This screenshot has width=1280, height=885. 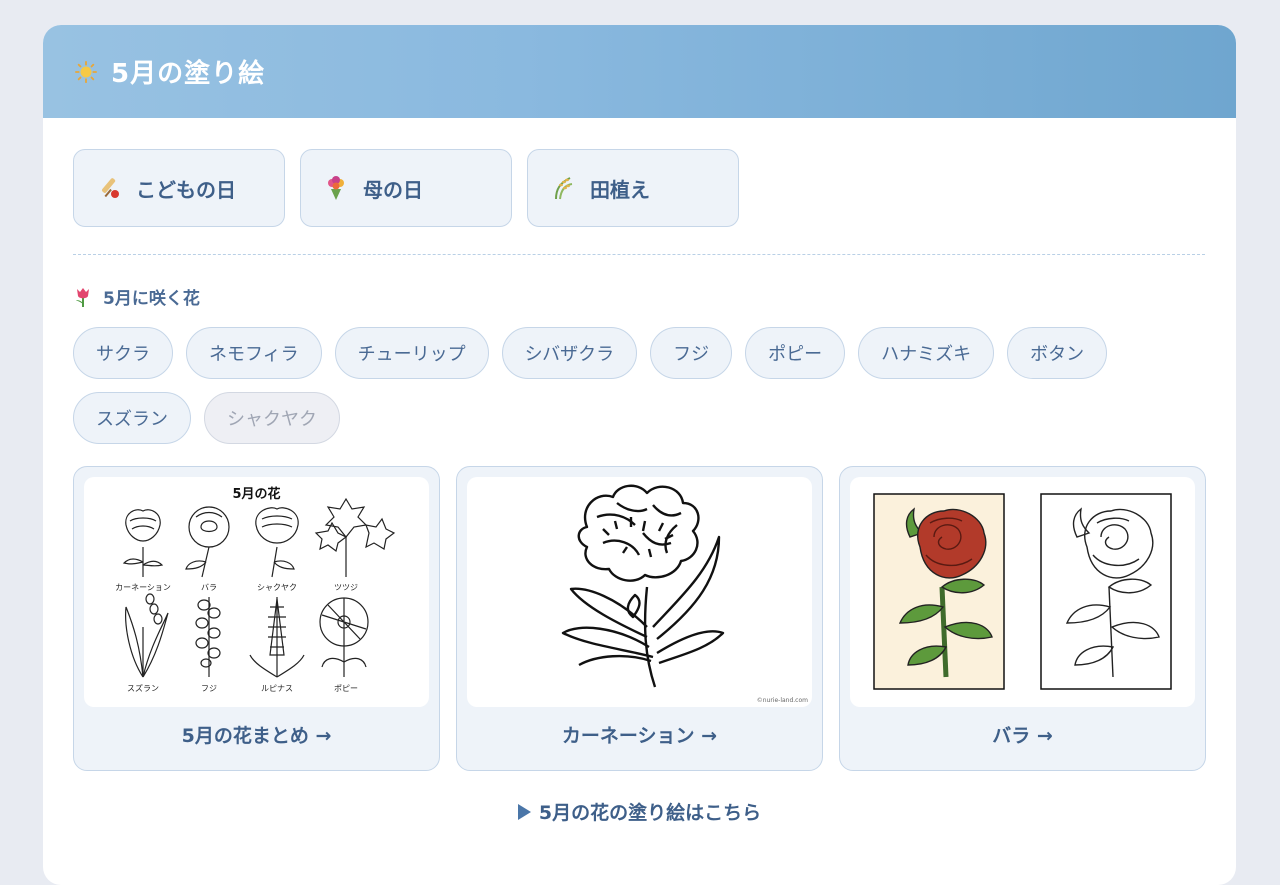 I want to click on tile-caption: カーネーション →, so click(x=639, y=736).